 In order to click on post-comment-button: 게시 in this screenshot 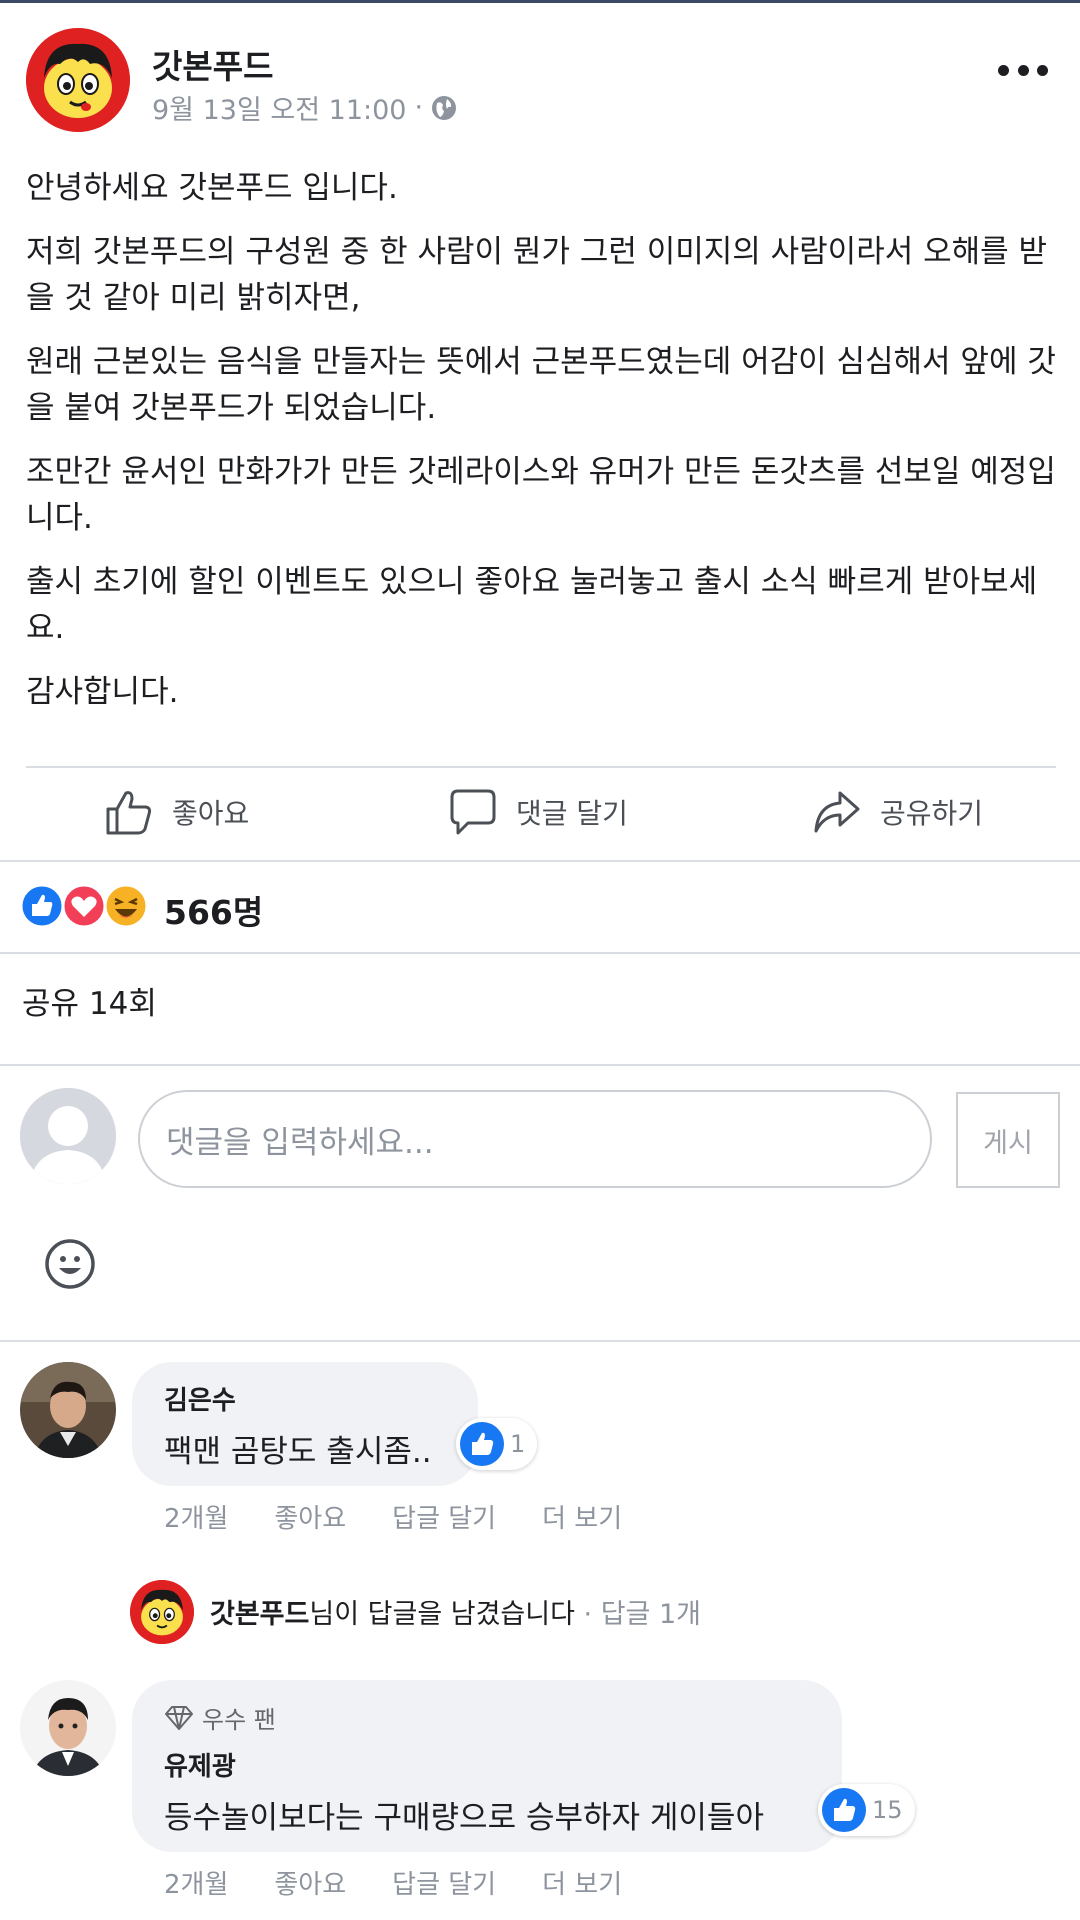, I will do `click(1008, 1140)`.